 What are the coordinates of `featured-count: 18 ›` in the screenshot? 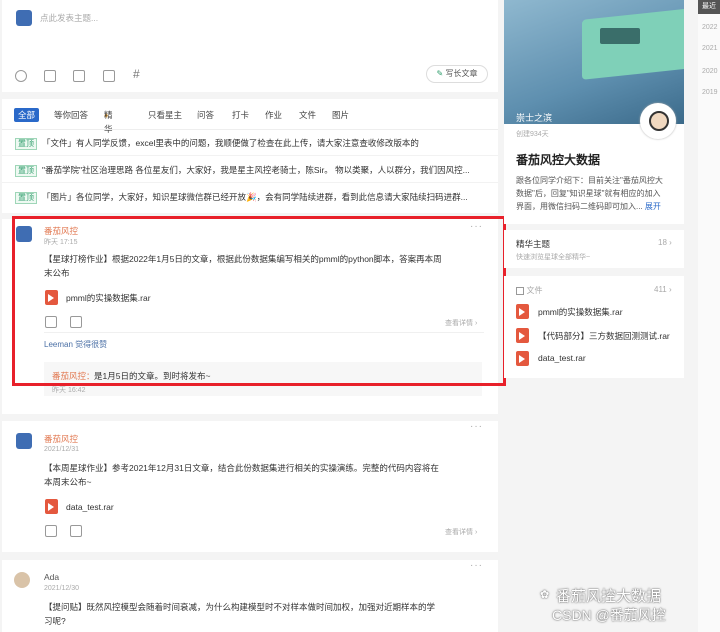 It's located at (665, 242).